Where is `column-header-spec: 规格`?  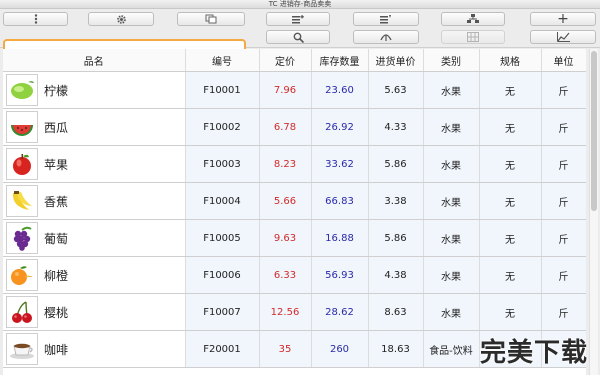
column-header-spec: 规格 is located at coordinates (510, 60).